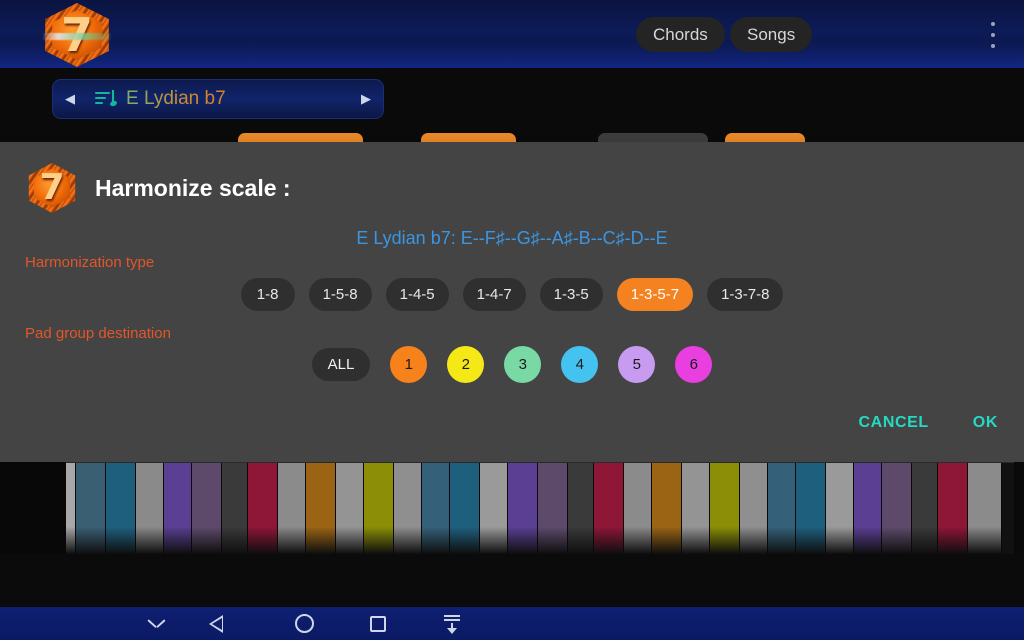 This screenshot has width=1024, height=640. I want to click on harmonization-chip-label: 1-5-8, so click(340, 294).